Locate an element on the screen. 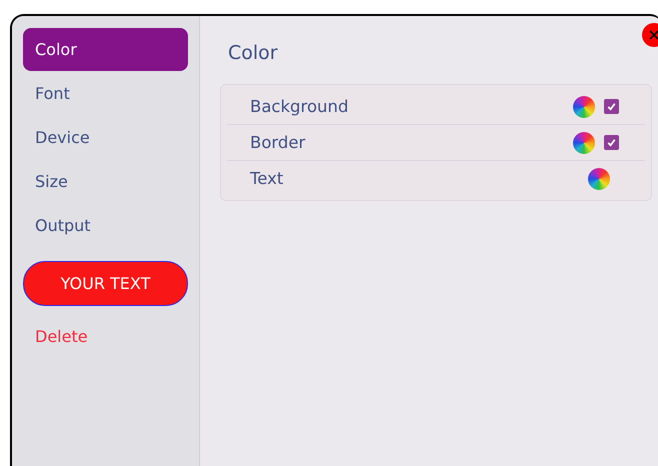  close-icon is located at coordinates (653, 35).